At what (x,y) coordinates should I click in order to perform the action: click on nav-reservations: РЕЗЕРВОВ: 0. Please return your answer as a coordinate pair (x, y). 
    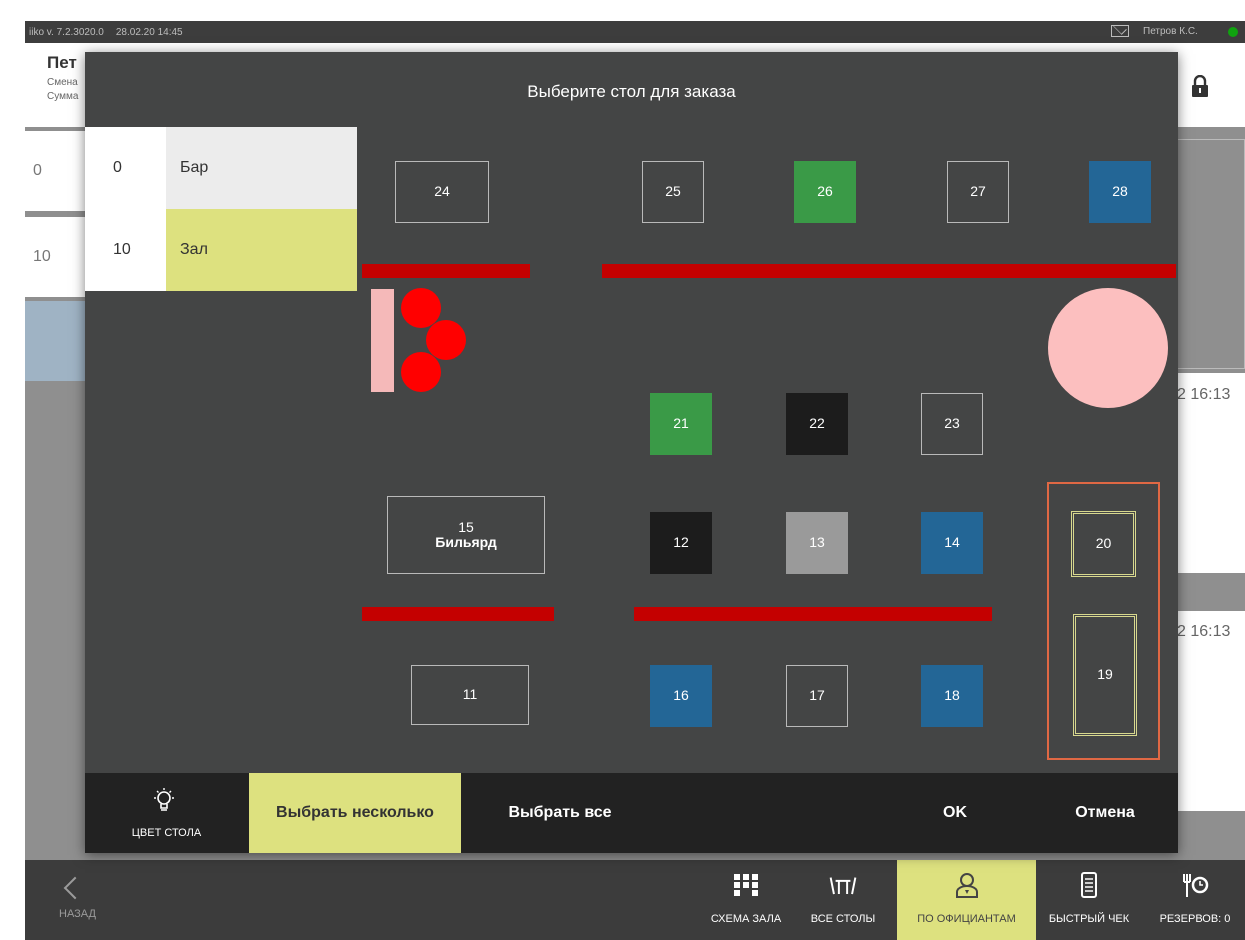
    Looking at the image, I should click on (1195, 900).